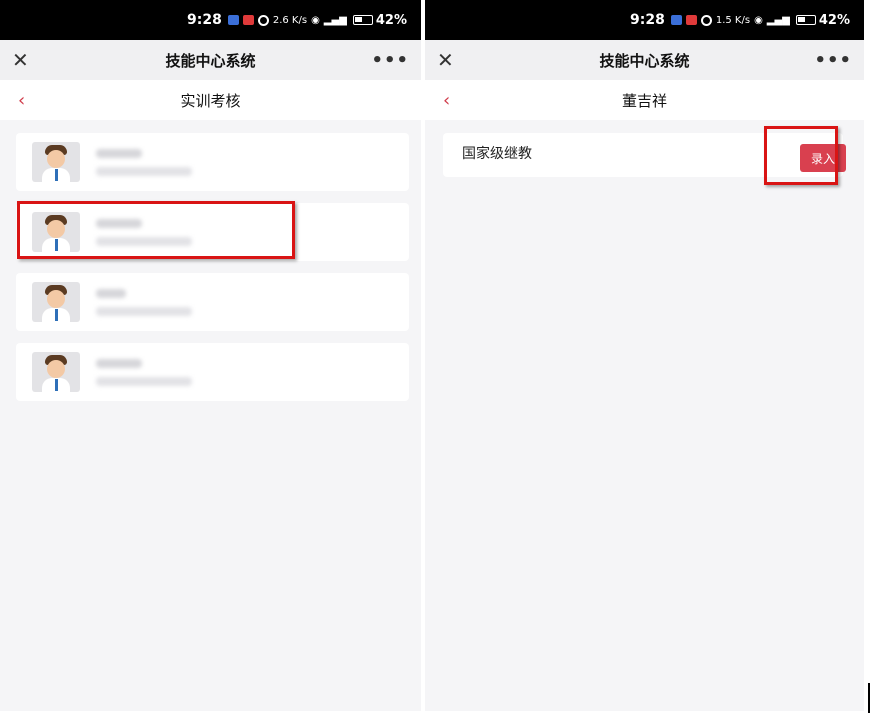 Image resolution: width=870 pixels, height=714 pixels. I want to click on page-title: 实训考核, so click(210, 100).